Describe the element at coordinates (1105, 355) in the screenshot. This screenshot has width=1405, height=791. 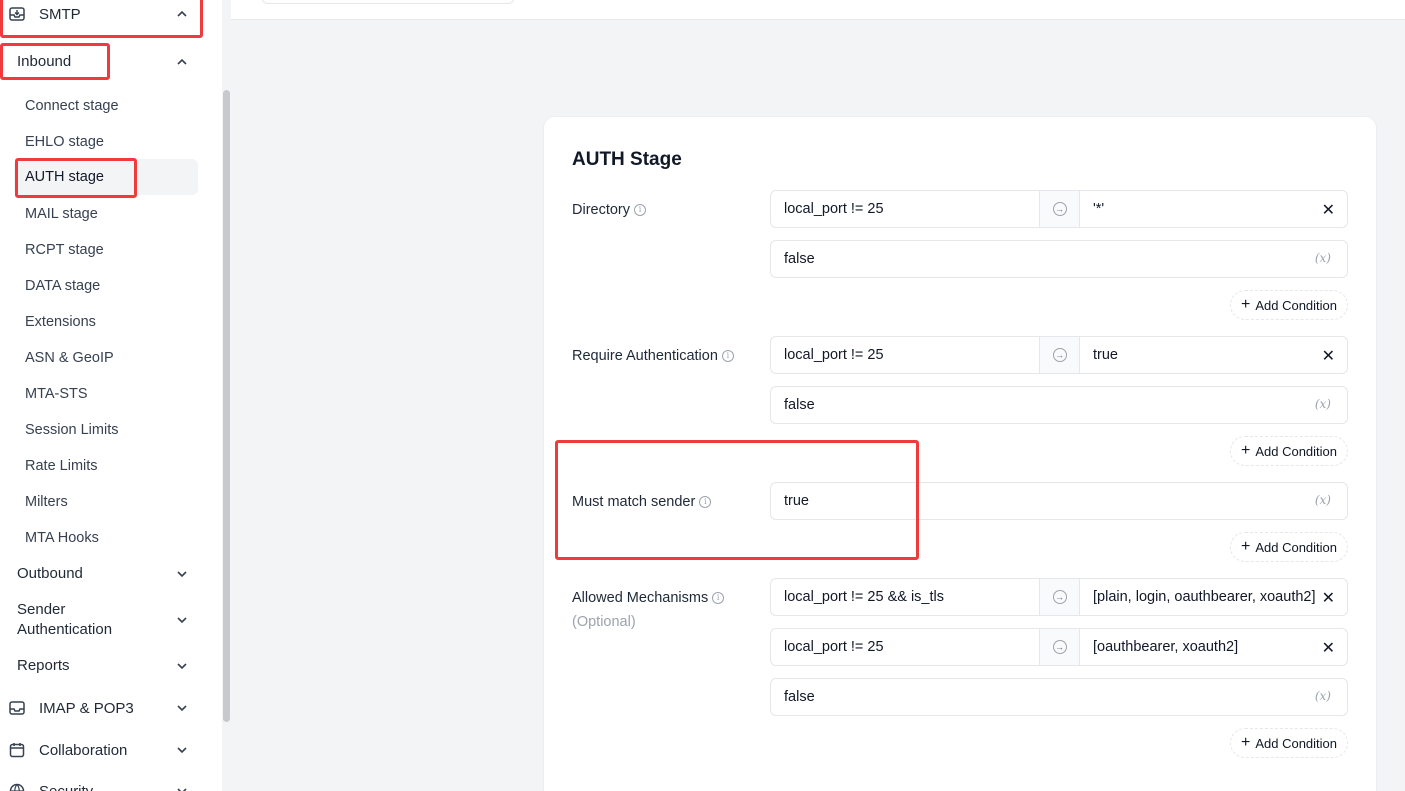
I see `require-auth-condition-then-value: true` at that location.